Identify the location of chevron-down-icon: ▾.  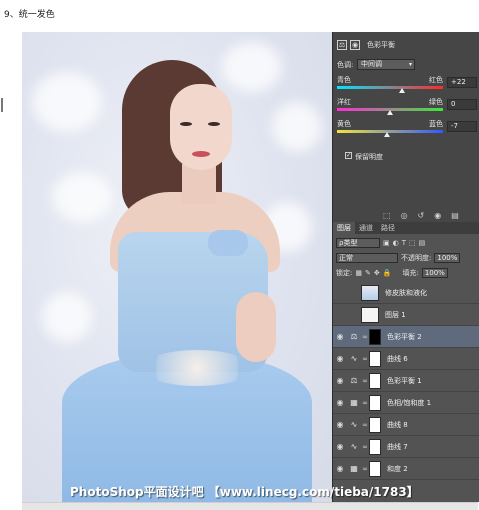
(410, 64).